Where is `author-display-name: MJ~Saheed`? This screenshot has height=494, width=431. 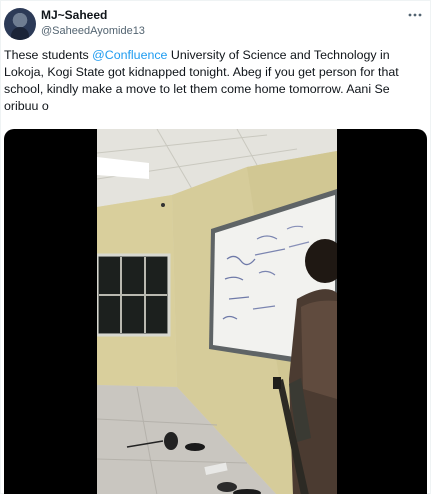 author-display-name: MJ~Saheed is located at coordinates (93, 15).